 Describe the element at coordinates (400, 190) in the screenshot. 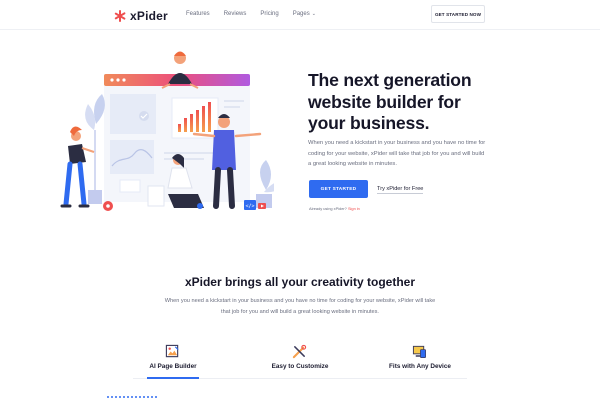

I see `try-free-link: Try xPider for Free` at that location.